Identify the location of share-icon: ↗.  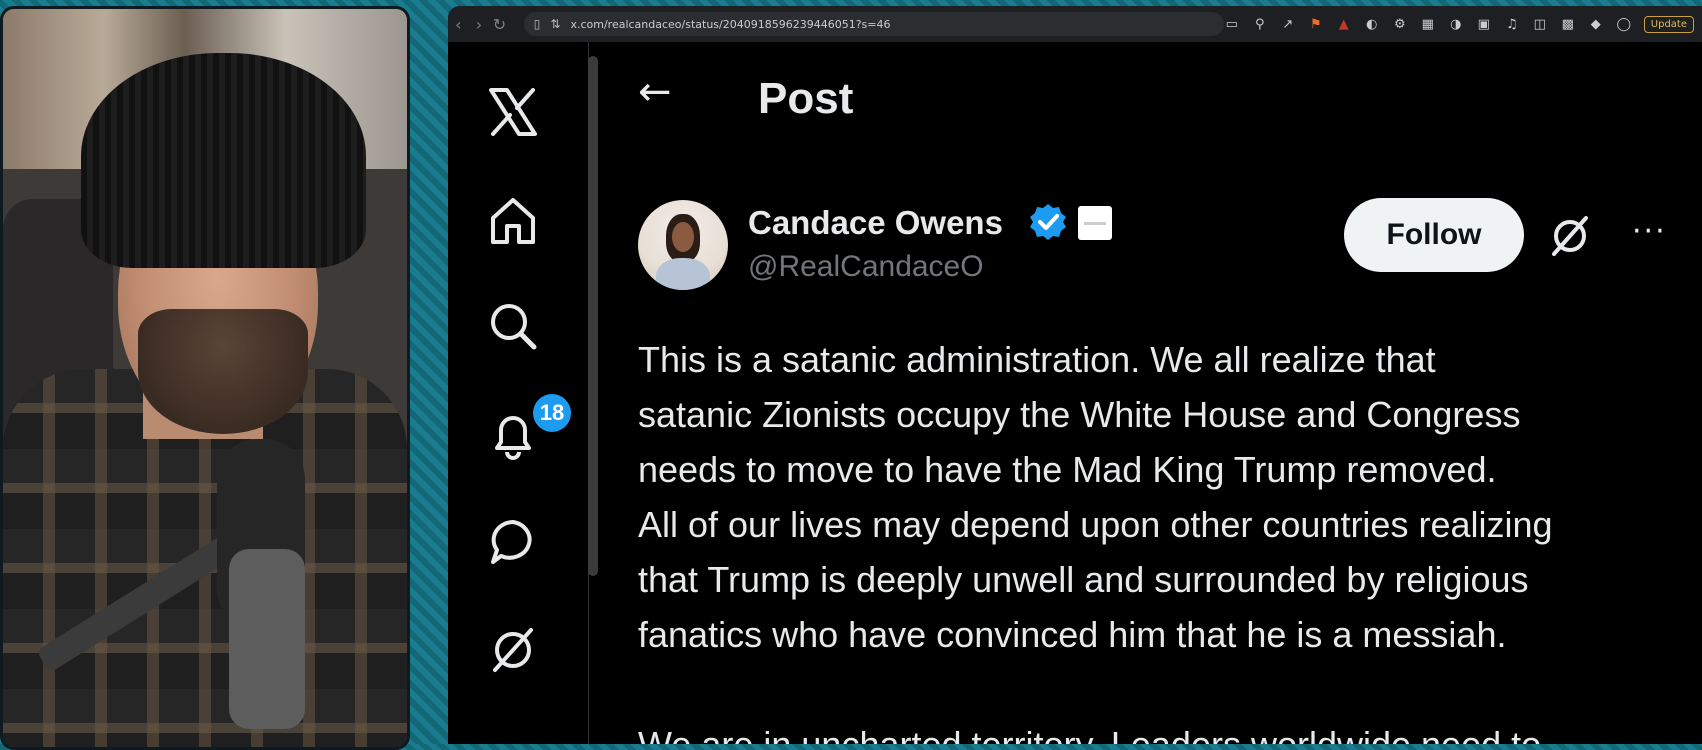
(1288, 24).